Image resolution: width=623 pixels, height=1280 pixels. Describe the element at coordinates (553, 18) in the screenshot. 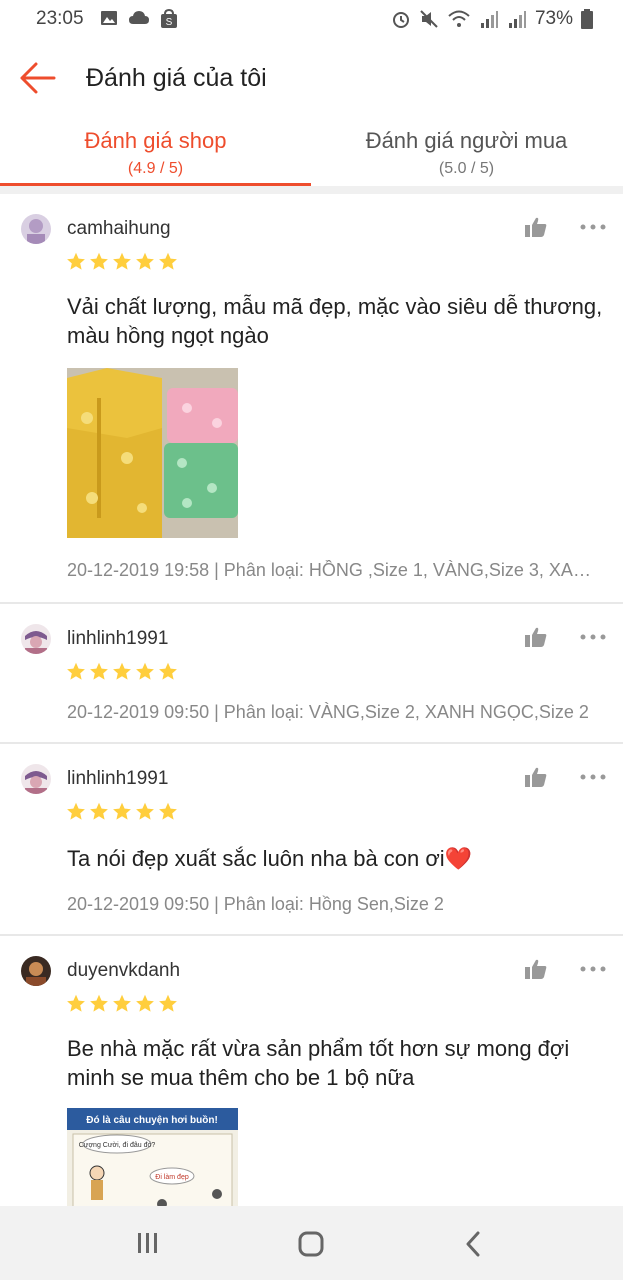

I see `battery-percent: 73%` at that location.